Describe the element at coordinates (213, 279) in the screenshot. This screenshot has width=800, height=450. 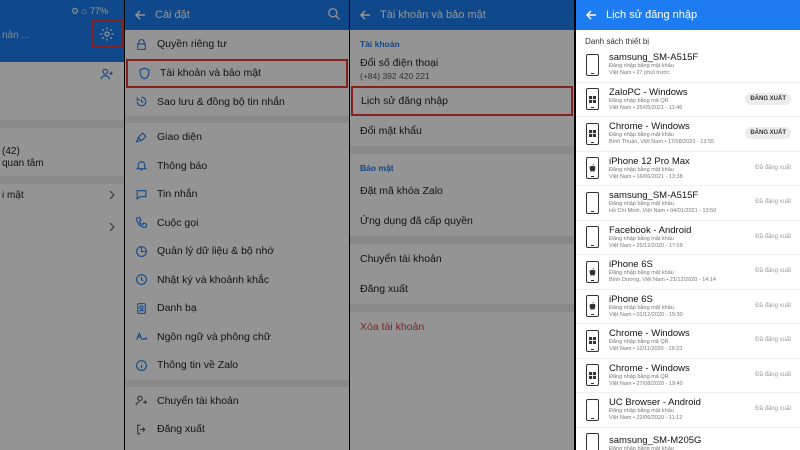
I see `settings-item-label: Nhật ký và khoảnh khắc` at that location.